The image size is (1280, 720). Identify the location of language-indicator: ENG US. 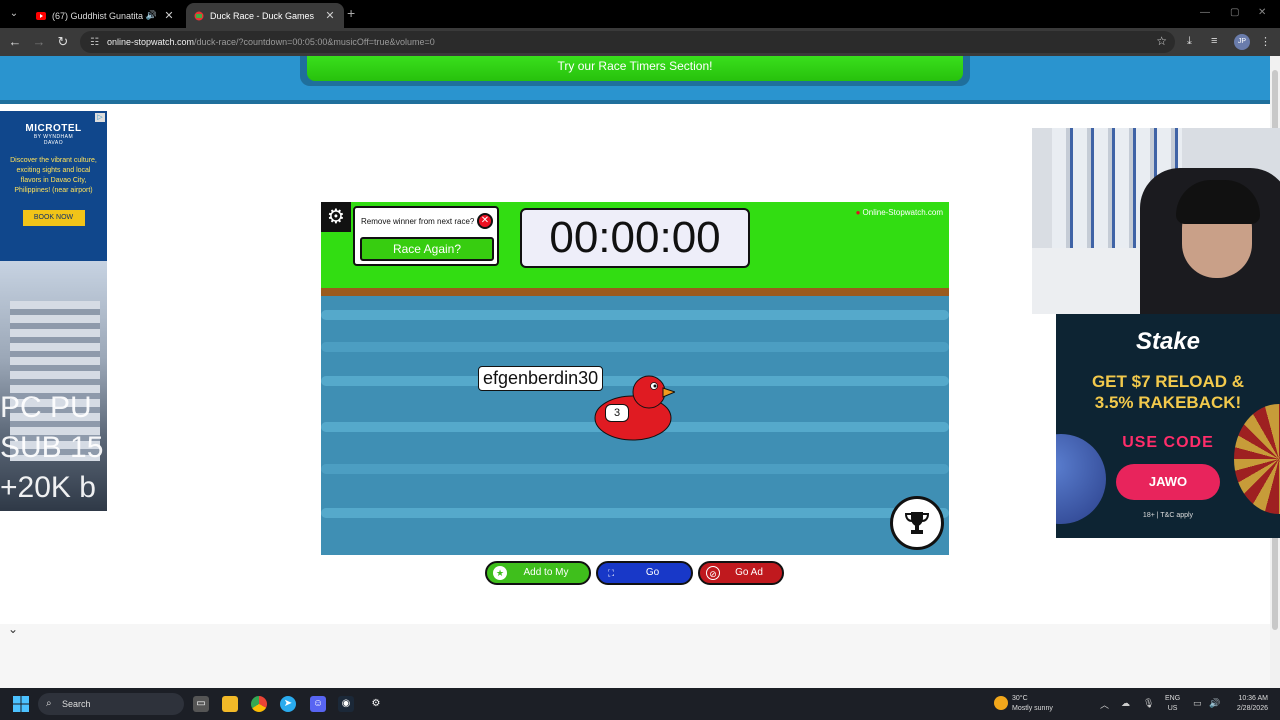
(1172, 704).